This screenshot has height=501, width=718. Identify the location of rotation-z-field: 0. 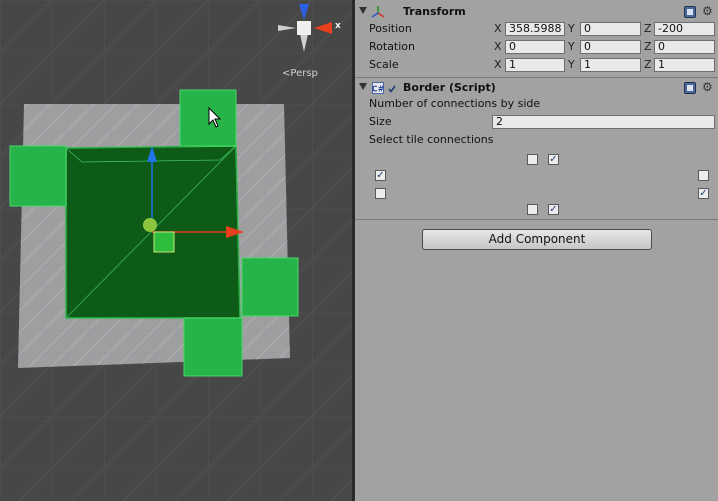
(684, 47).